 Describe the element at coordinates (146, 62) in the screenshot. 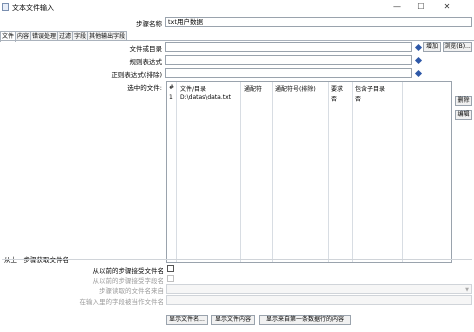

I see `regex-label: 规则表达式` at that location.